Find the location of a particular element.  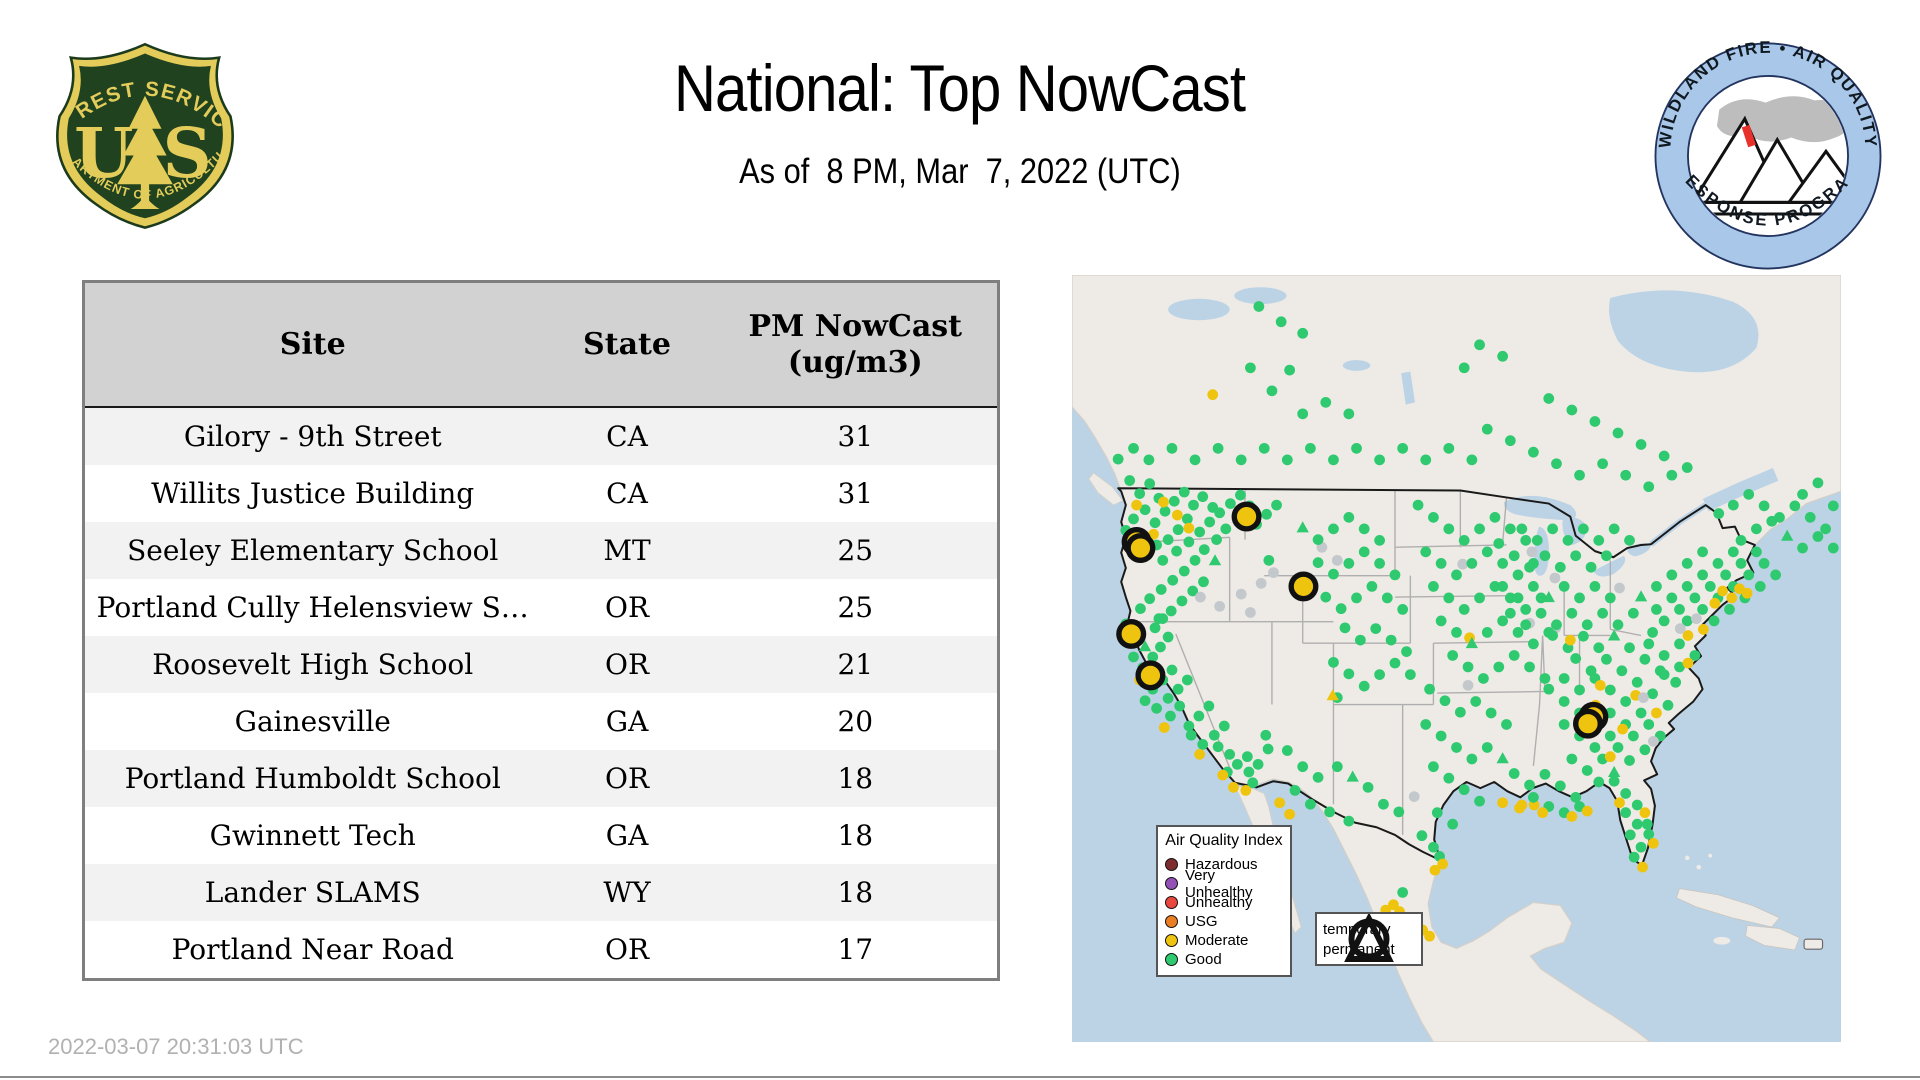

table-row: Gilory - 9th Street CA 31 is located at coordinates (541, 436).